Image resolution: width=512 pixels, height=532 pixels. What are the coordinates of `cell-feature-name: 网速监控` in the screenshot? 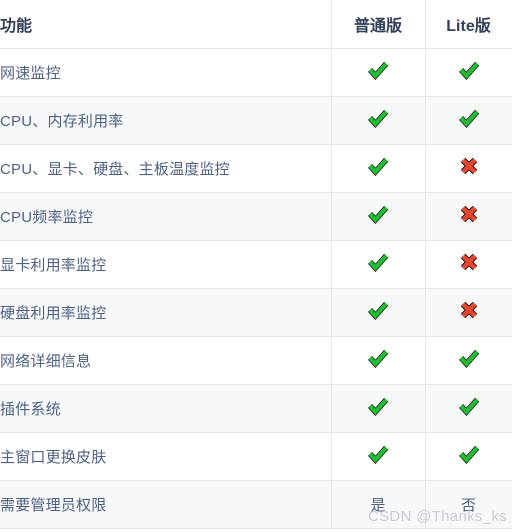 It's located at (166, 72).